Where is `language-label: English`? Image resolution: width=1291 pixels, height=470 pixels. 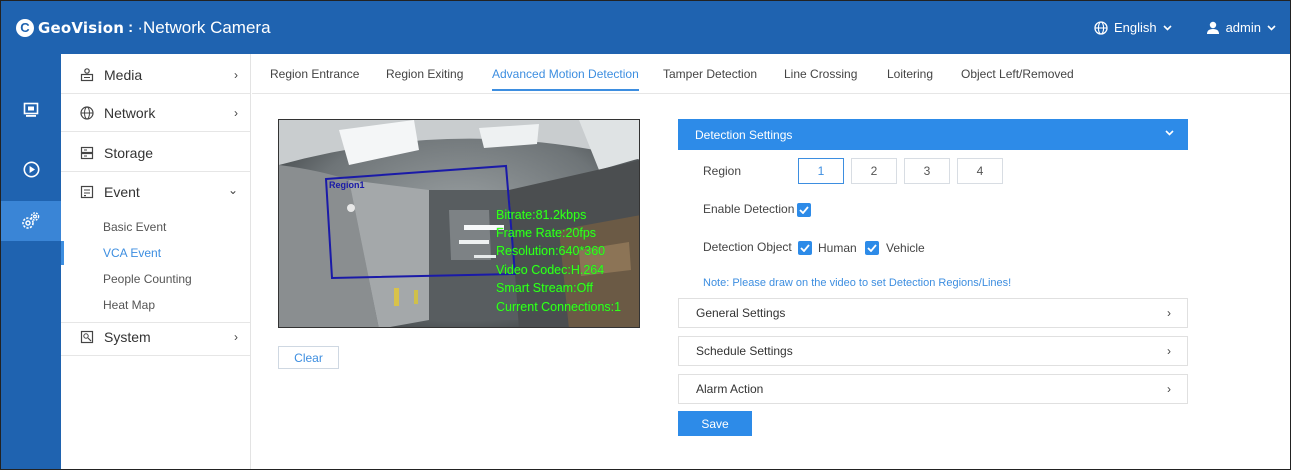
language-label: English is located at coordinates (1135, 27).